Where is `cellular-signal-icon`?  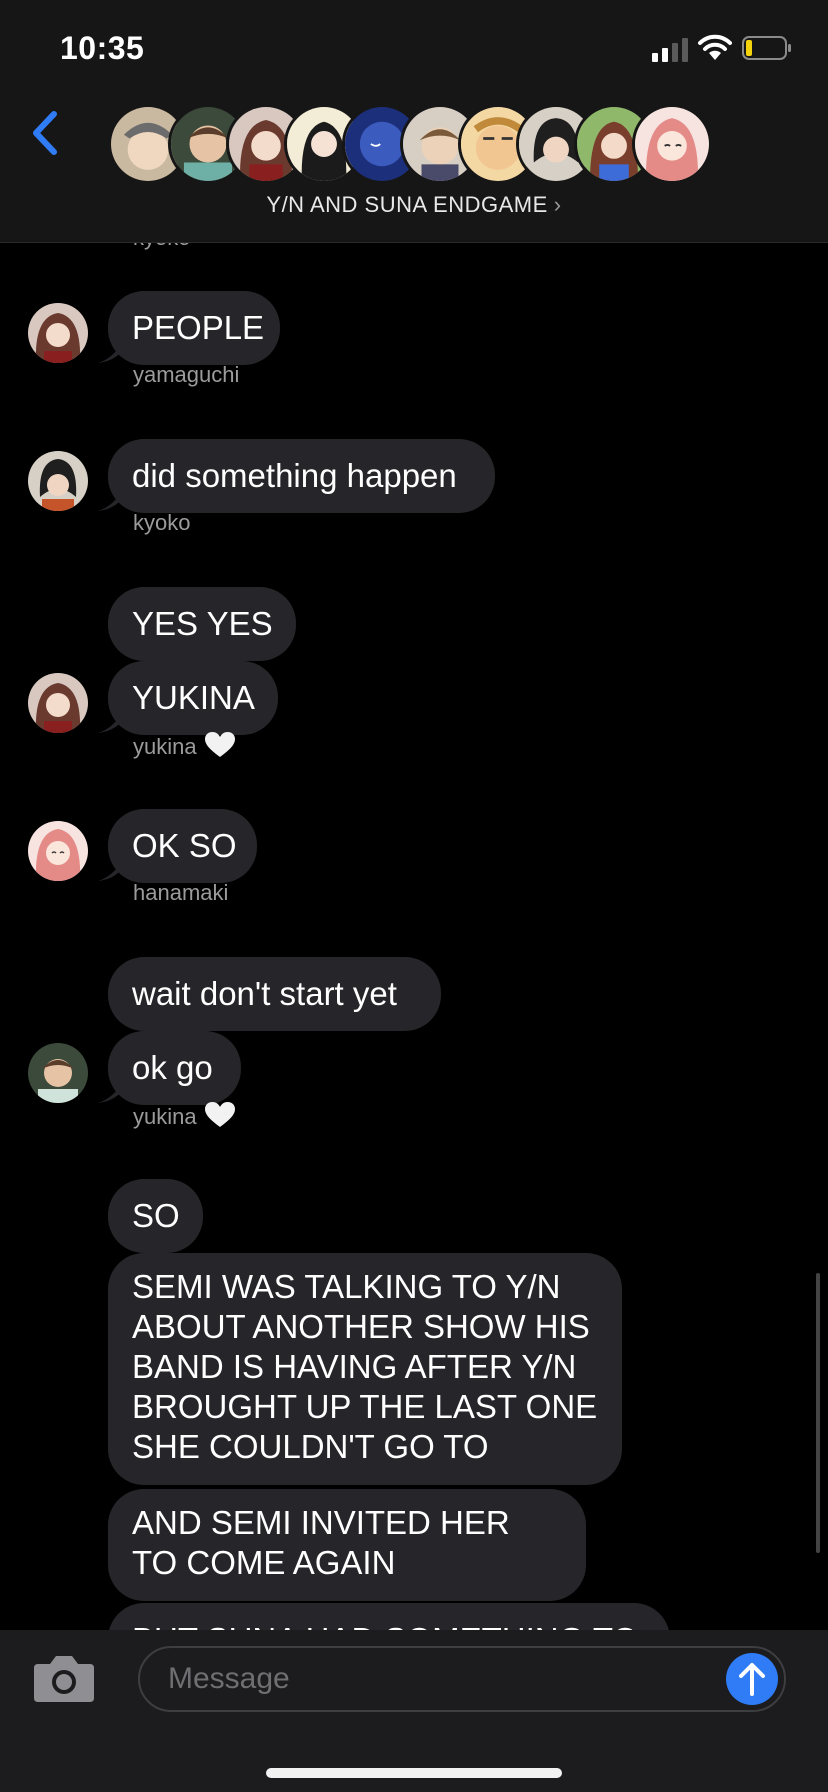 cellular-signal-icon is located at coordinates (670, 50).